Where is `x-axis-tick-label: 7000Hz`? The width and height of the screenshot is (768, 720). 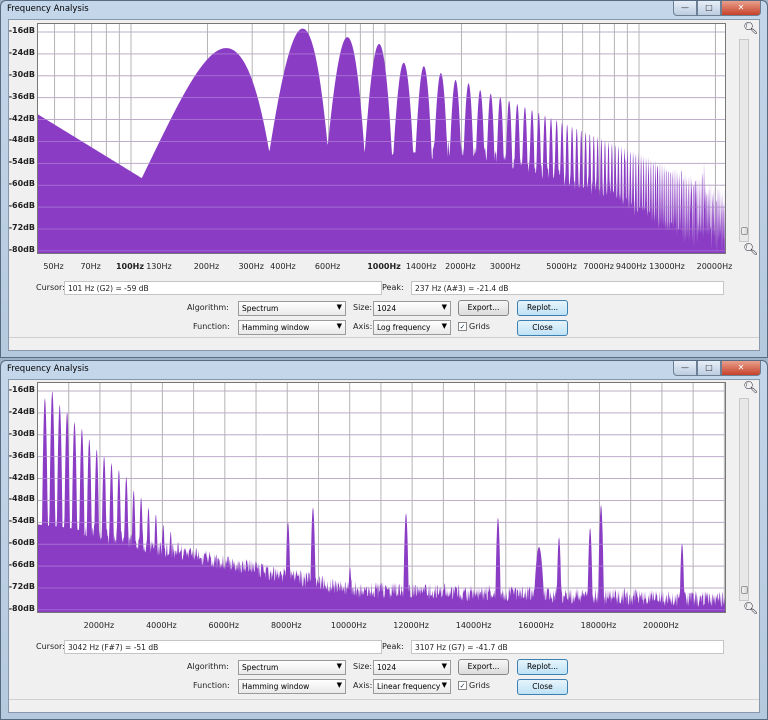
x-axis-tick-label: 7000Hz is located at coordinates (598, 266).